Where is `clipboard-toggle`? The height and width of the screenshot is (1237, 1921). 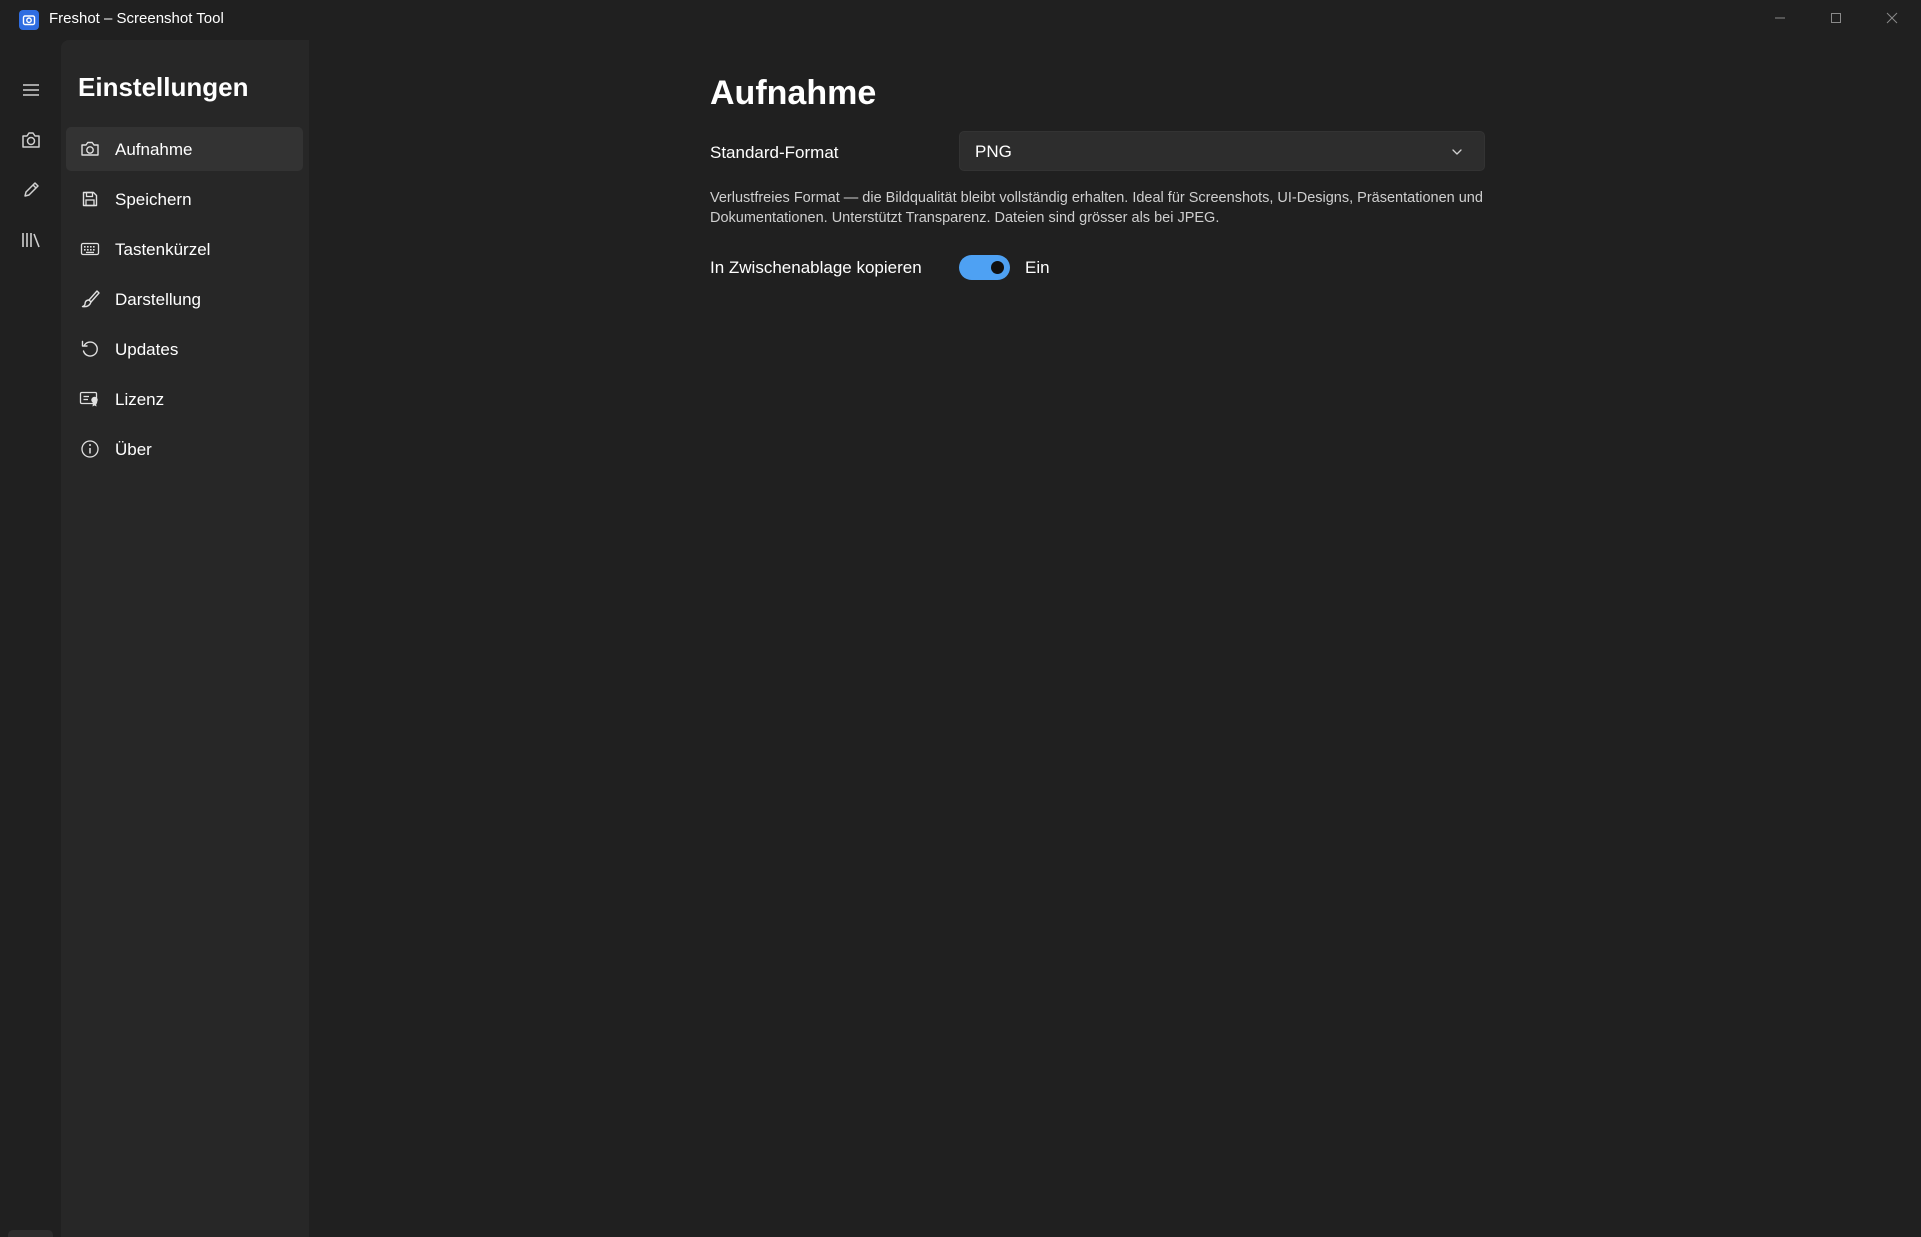
clipboard-toggle is located at coordinates (984, 267).